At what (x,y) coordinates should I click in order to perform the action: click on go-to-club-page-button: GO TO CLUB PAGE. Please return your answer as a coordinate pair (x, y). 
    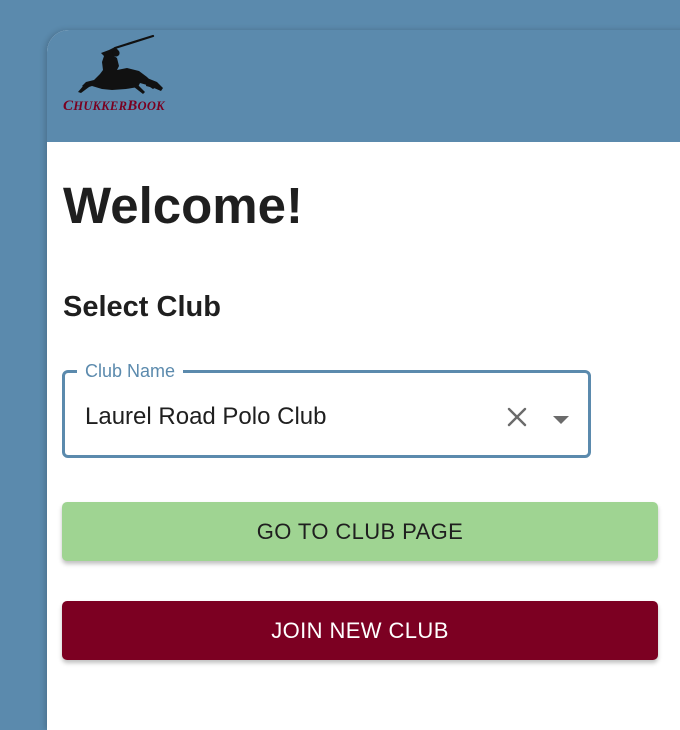
    Looking at the image, I should click on (360, 531).